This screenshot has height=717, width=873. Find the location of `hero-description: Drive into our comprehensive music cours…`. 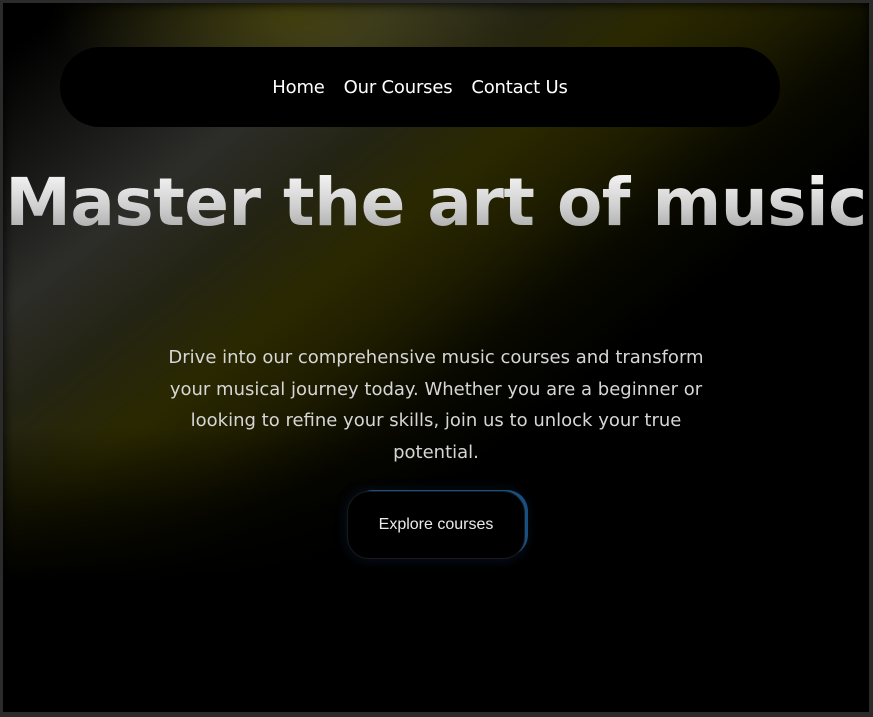

hero-description: Drive into our comprehensive music cours… is located at coordinates (436, 405).